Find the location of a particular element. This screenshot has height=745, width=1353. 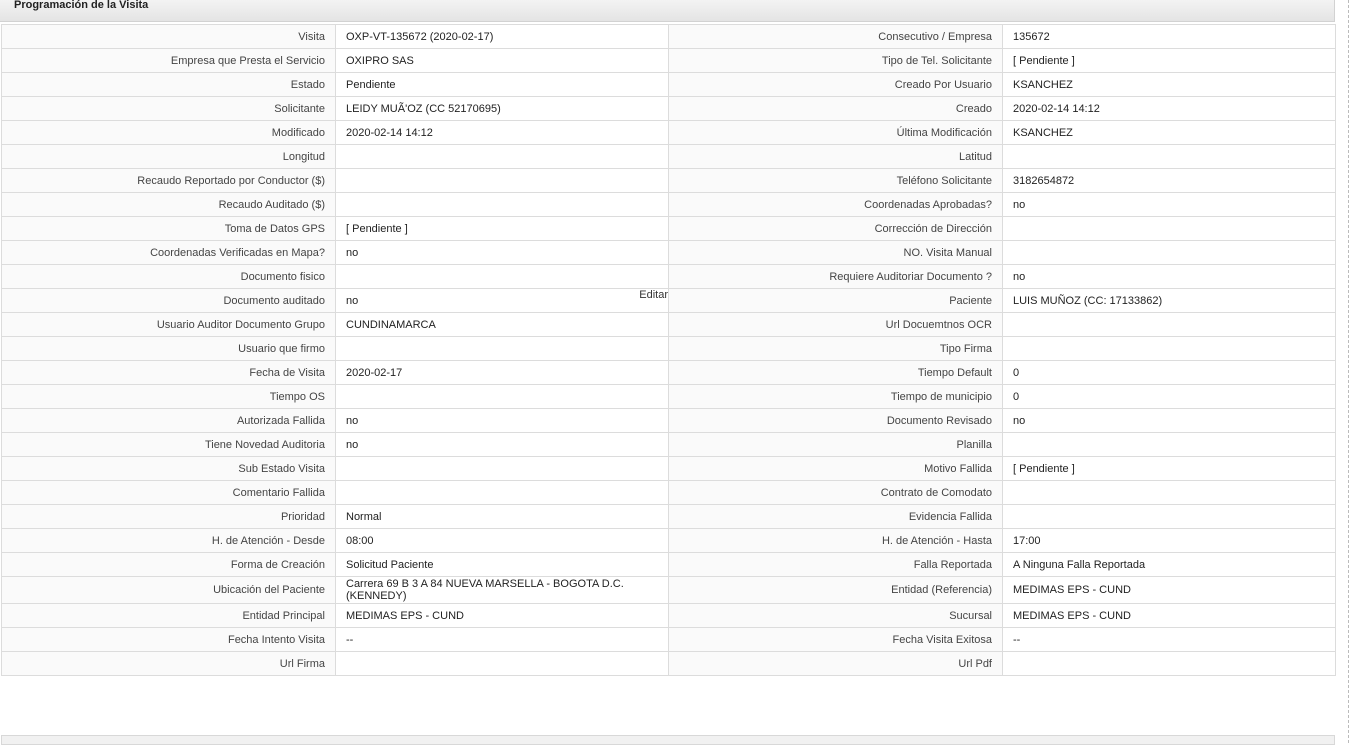

field-label: Documento Revisado is located at coordinates (835, 420).